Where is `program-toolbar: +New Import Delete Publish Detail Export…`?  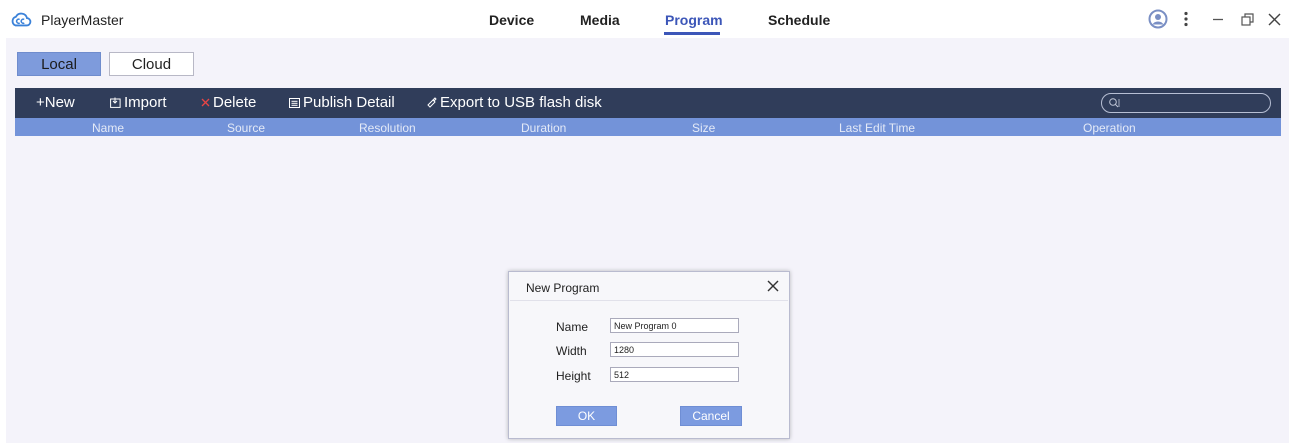
program-toolbar: +New Import Delete Publish Detail Export… is located at coordinates (648, 103).